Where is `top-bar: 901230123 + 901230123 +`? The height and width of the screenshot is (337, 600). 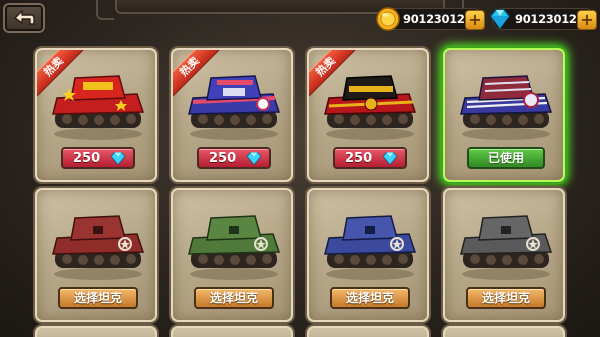
top-bar: 901230123 + 901230123 + is located at coordinates (300, 20).